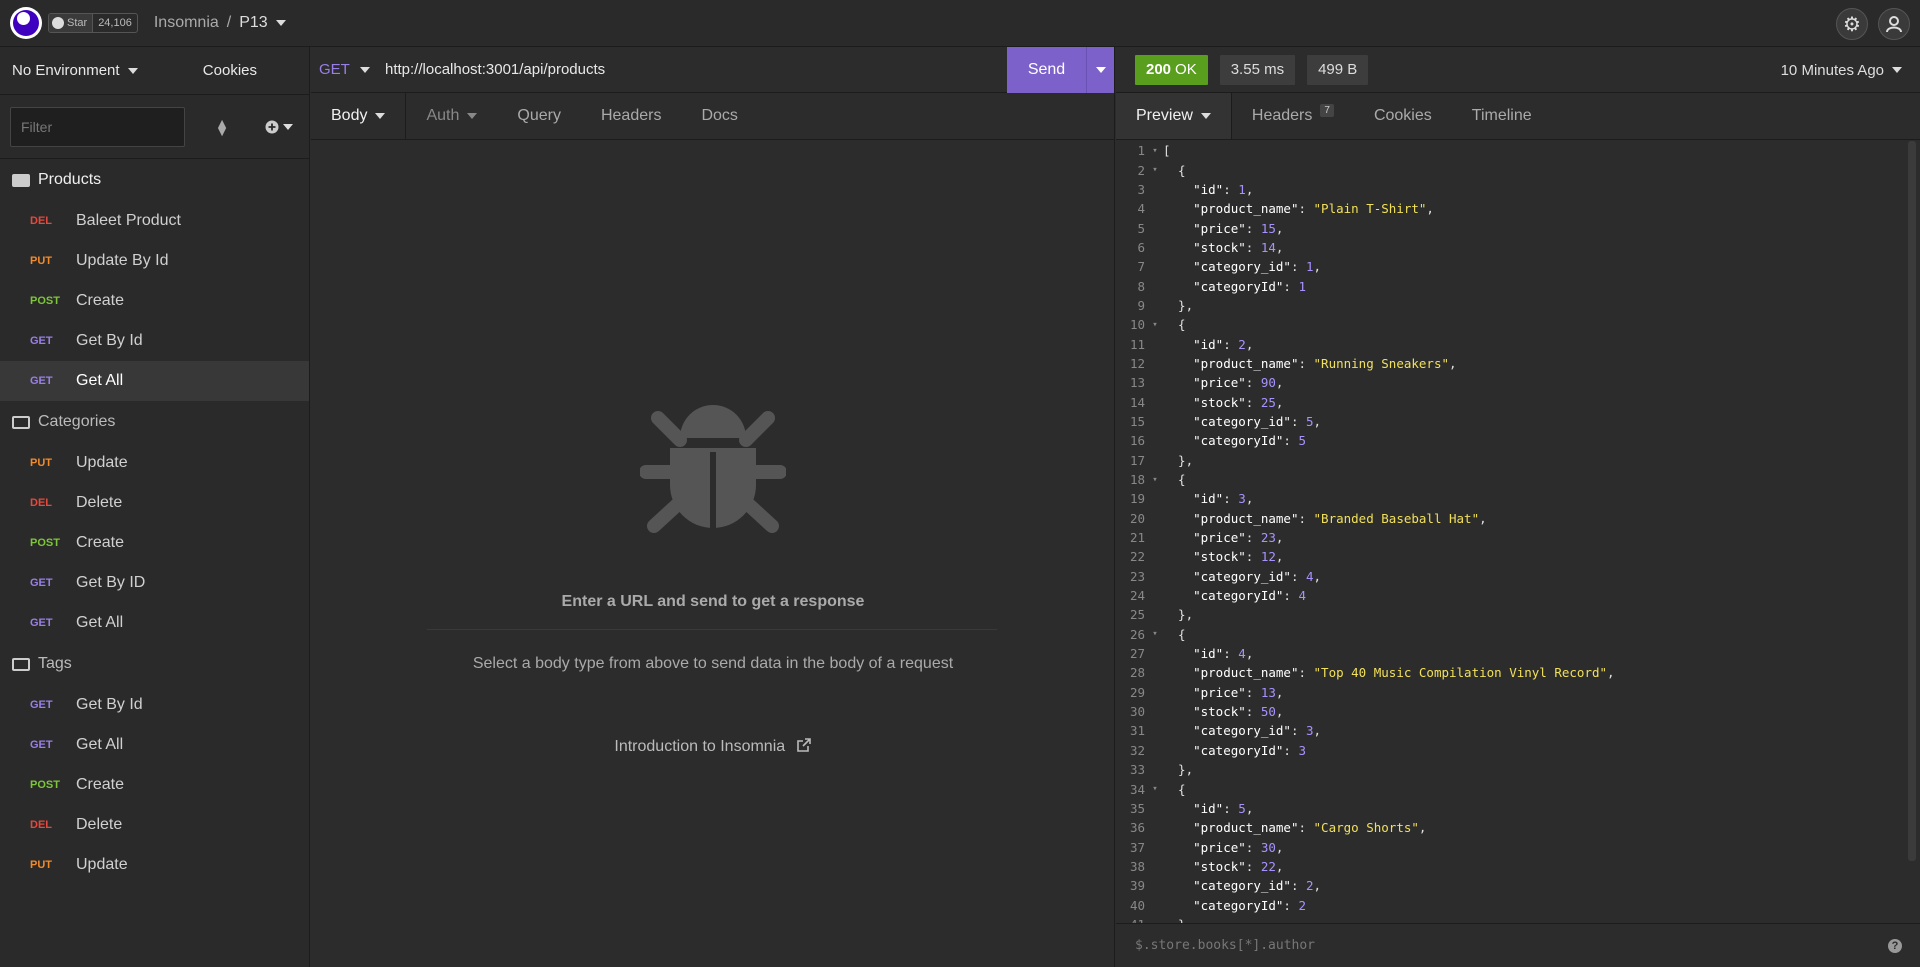 Image resolution: width=1920 pixels, height=967 pixels. What do you see at coordinates (1157, 634) in the screenshot?
I see `code-line: 26 ▾ {` at bounding box center [1157, 634].